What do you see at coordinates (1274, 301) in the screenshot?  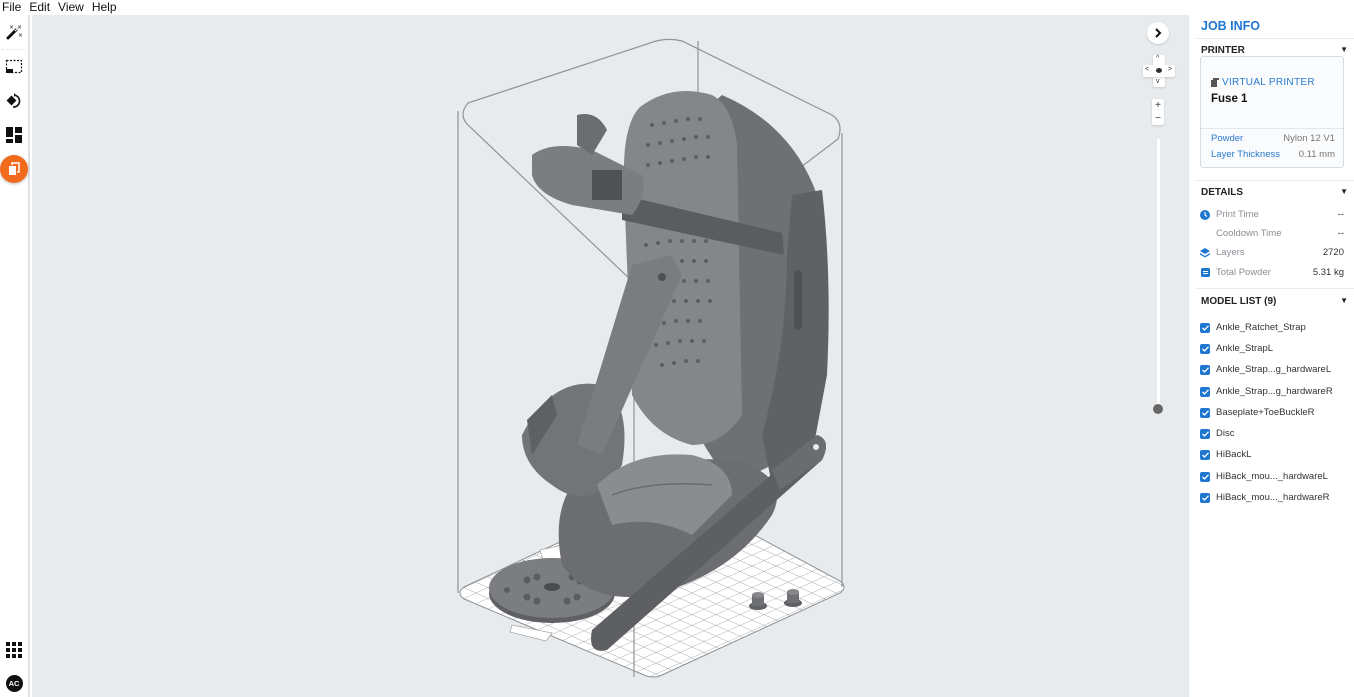 I see `model-list-section-header: MODEL LIST (9) ▼` at bounding box center [1274, 301].